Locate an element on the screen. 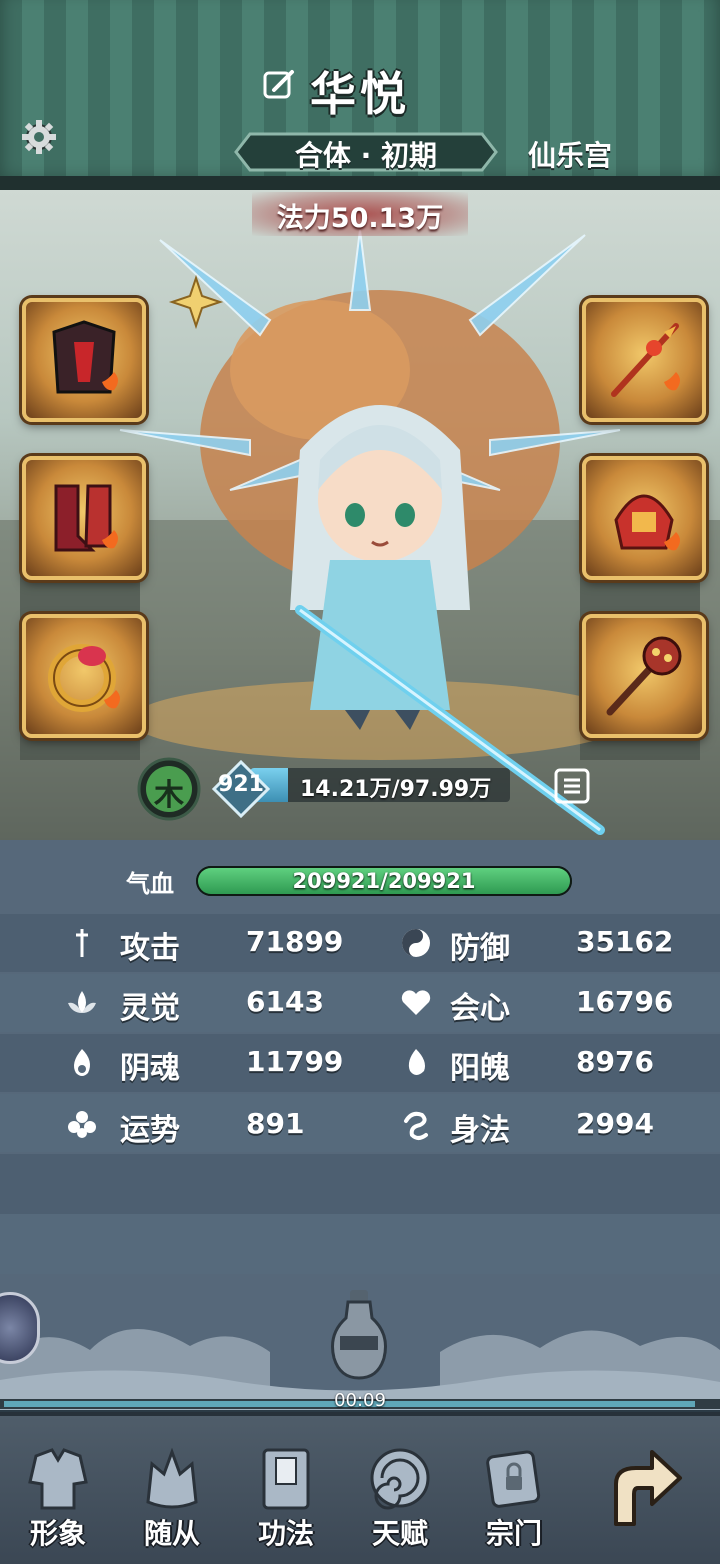 The height and width of the screenshot is (1564, 720). stat-perception-label: 灵觉 is located at coordinates (150, 1008).